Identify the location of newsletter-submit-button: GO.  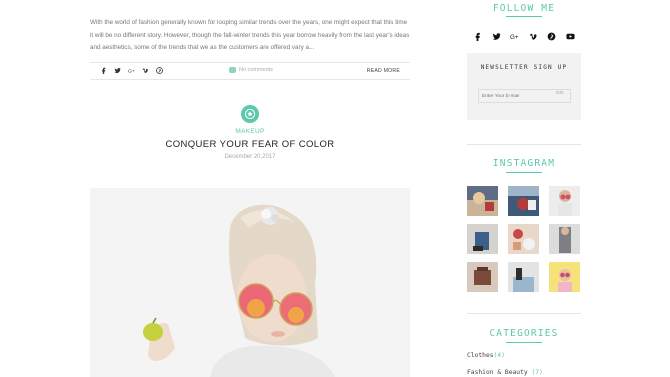
(559, 93).